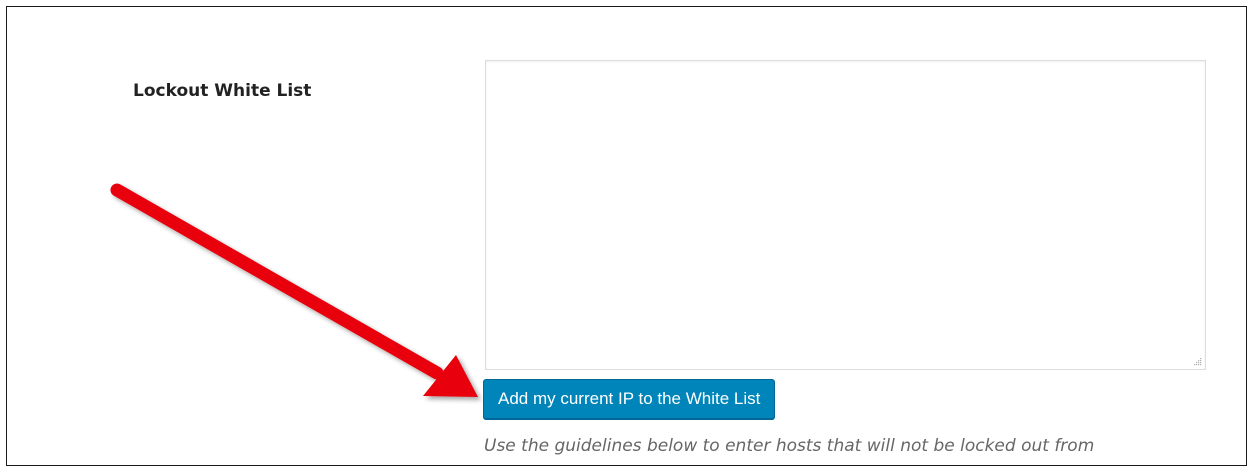 Image resolution: width=1257 pixels, height=466 pixels. I want to click on add-current-ip-button: Add my current IP to the White List, so click(629, 399).